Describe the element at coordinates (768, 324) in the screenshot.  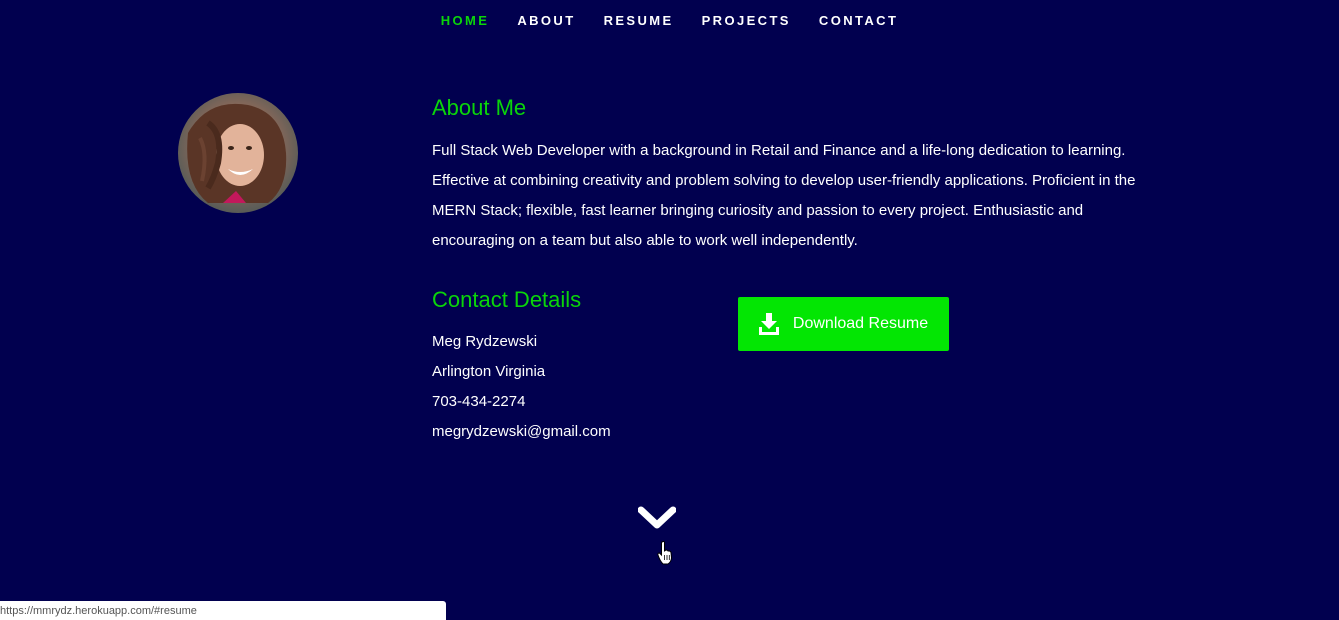
I see `download-icon` at that location.